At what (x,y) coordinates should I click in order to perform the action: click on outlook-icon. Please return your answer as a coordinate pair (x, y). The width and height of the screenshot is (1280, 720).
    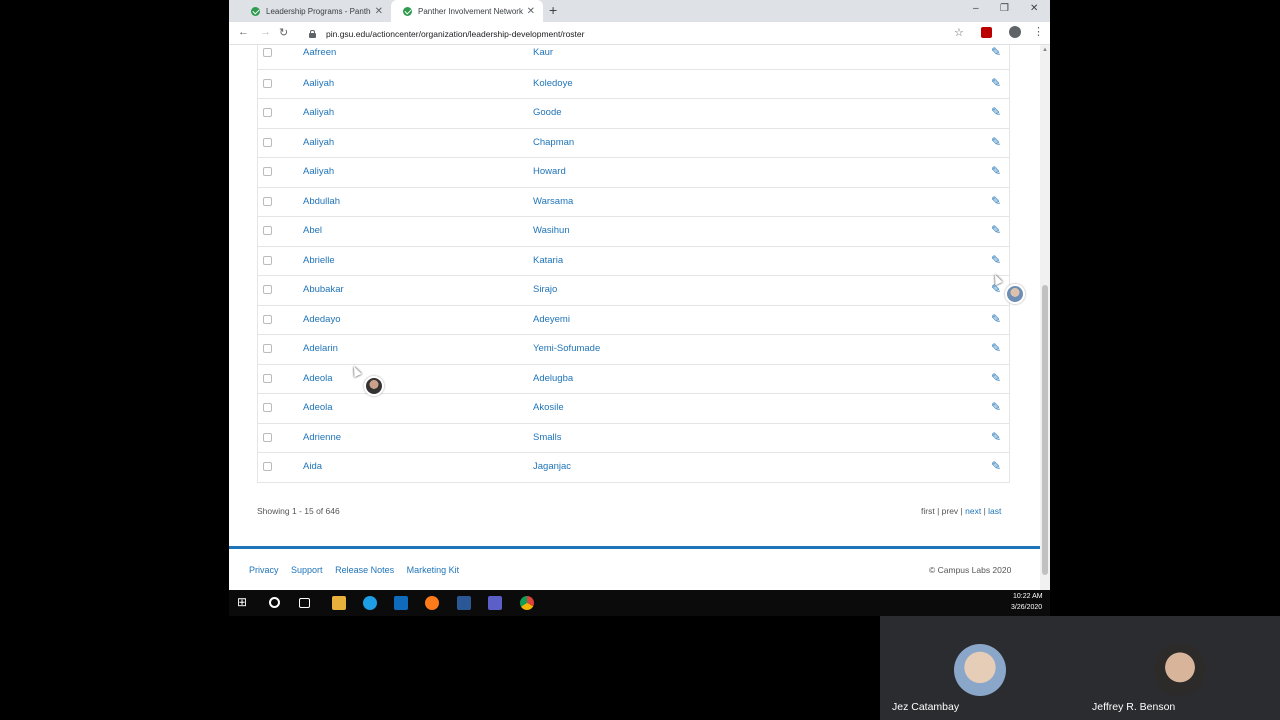
    Looking at the image, I should click on (401, 603).